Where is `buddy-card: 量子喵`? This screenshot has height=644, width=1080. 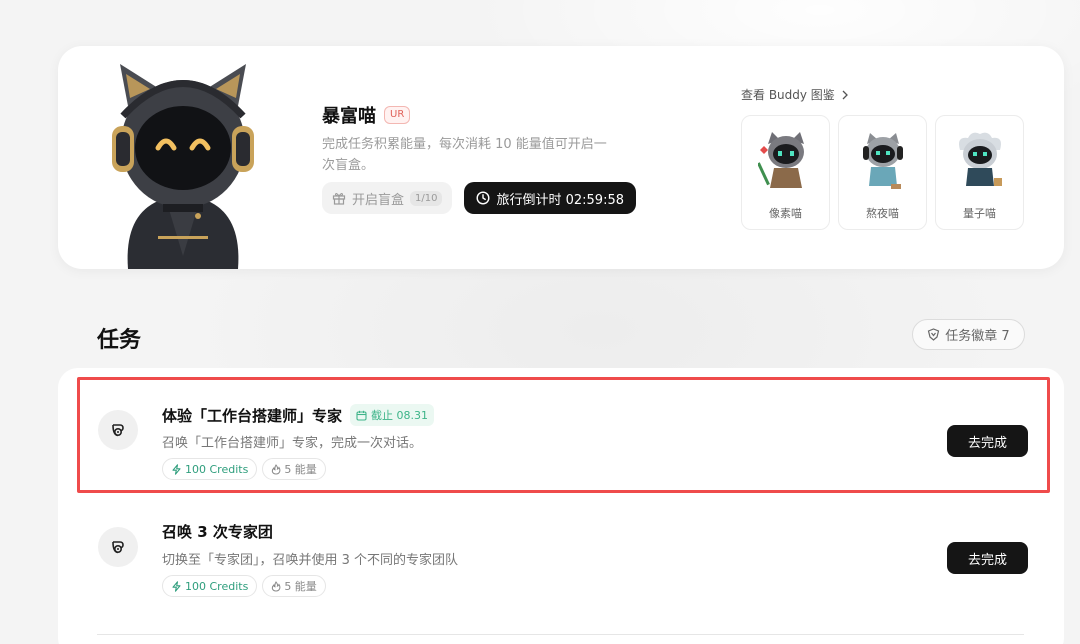 buddy-card: 量子喵 is located at coordinates (979, 172).